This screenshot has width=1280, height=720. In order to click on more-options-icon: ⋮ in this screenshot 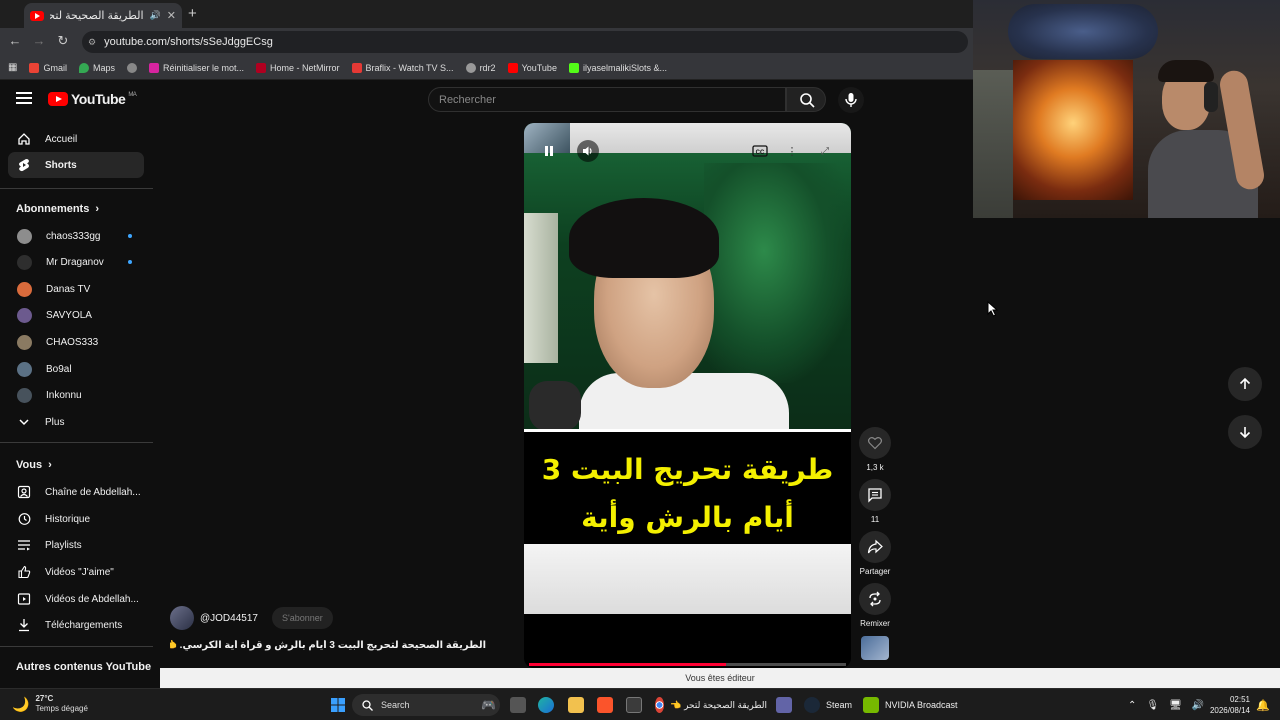, I will do `click(792, 151)`.